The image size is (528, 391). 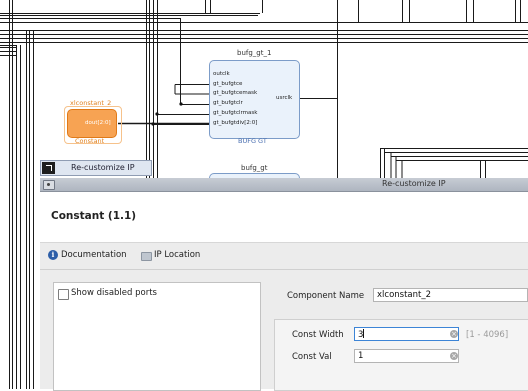 What do you see at coordinates (284, 256) in the screenshot?
I see `dialog-link-bar: i Documentation IP Location` at bounding box center [284, 256].